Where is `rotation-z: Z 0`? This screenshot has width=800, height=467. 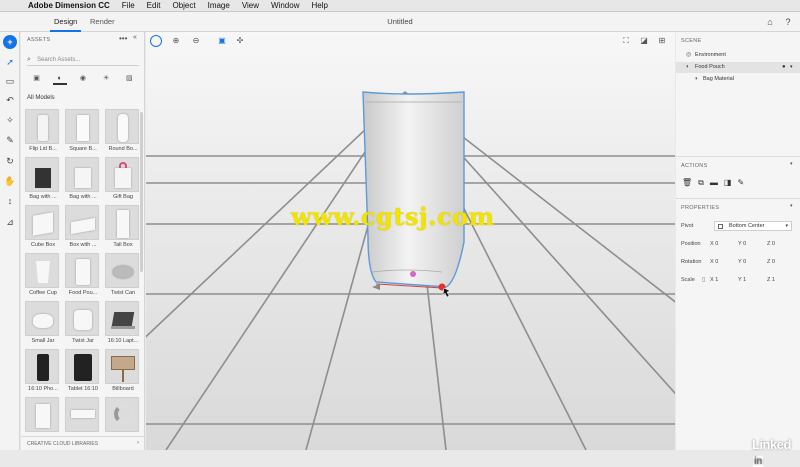 rotation-z: Z 0 is located at coordinates (771, 262).